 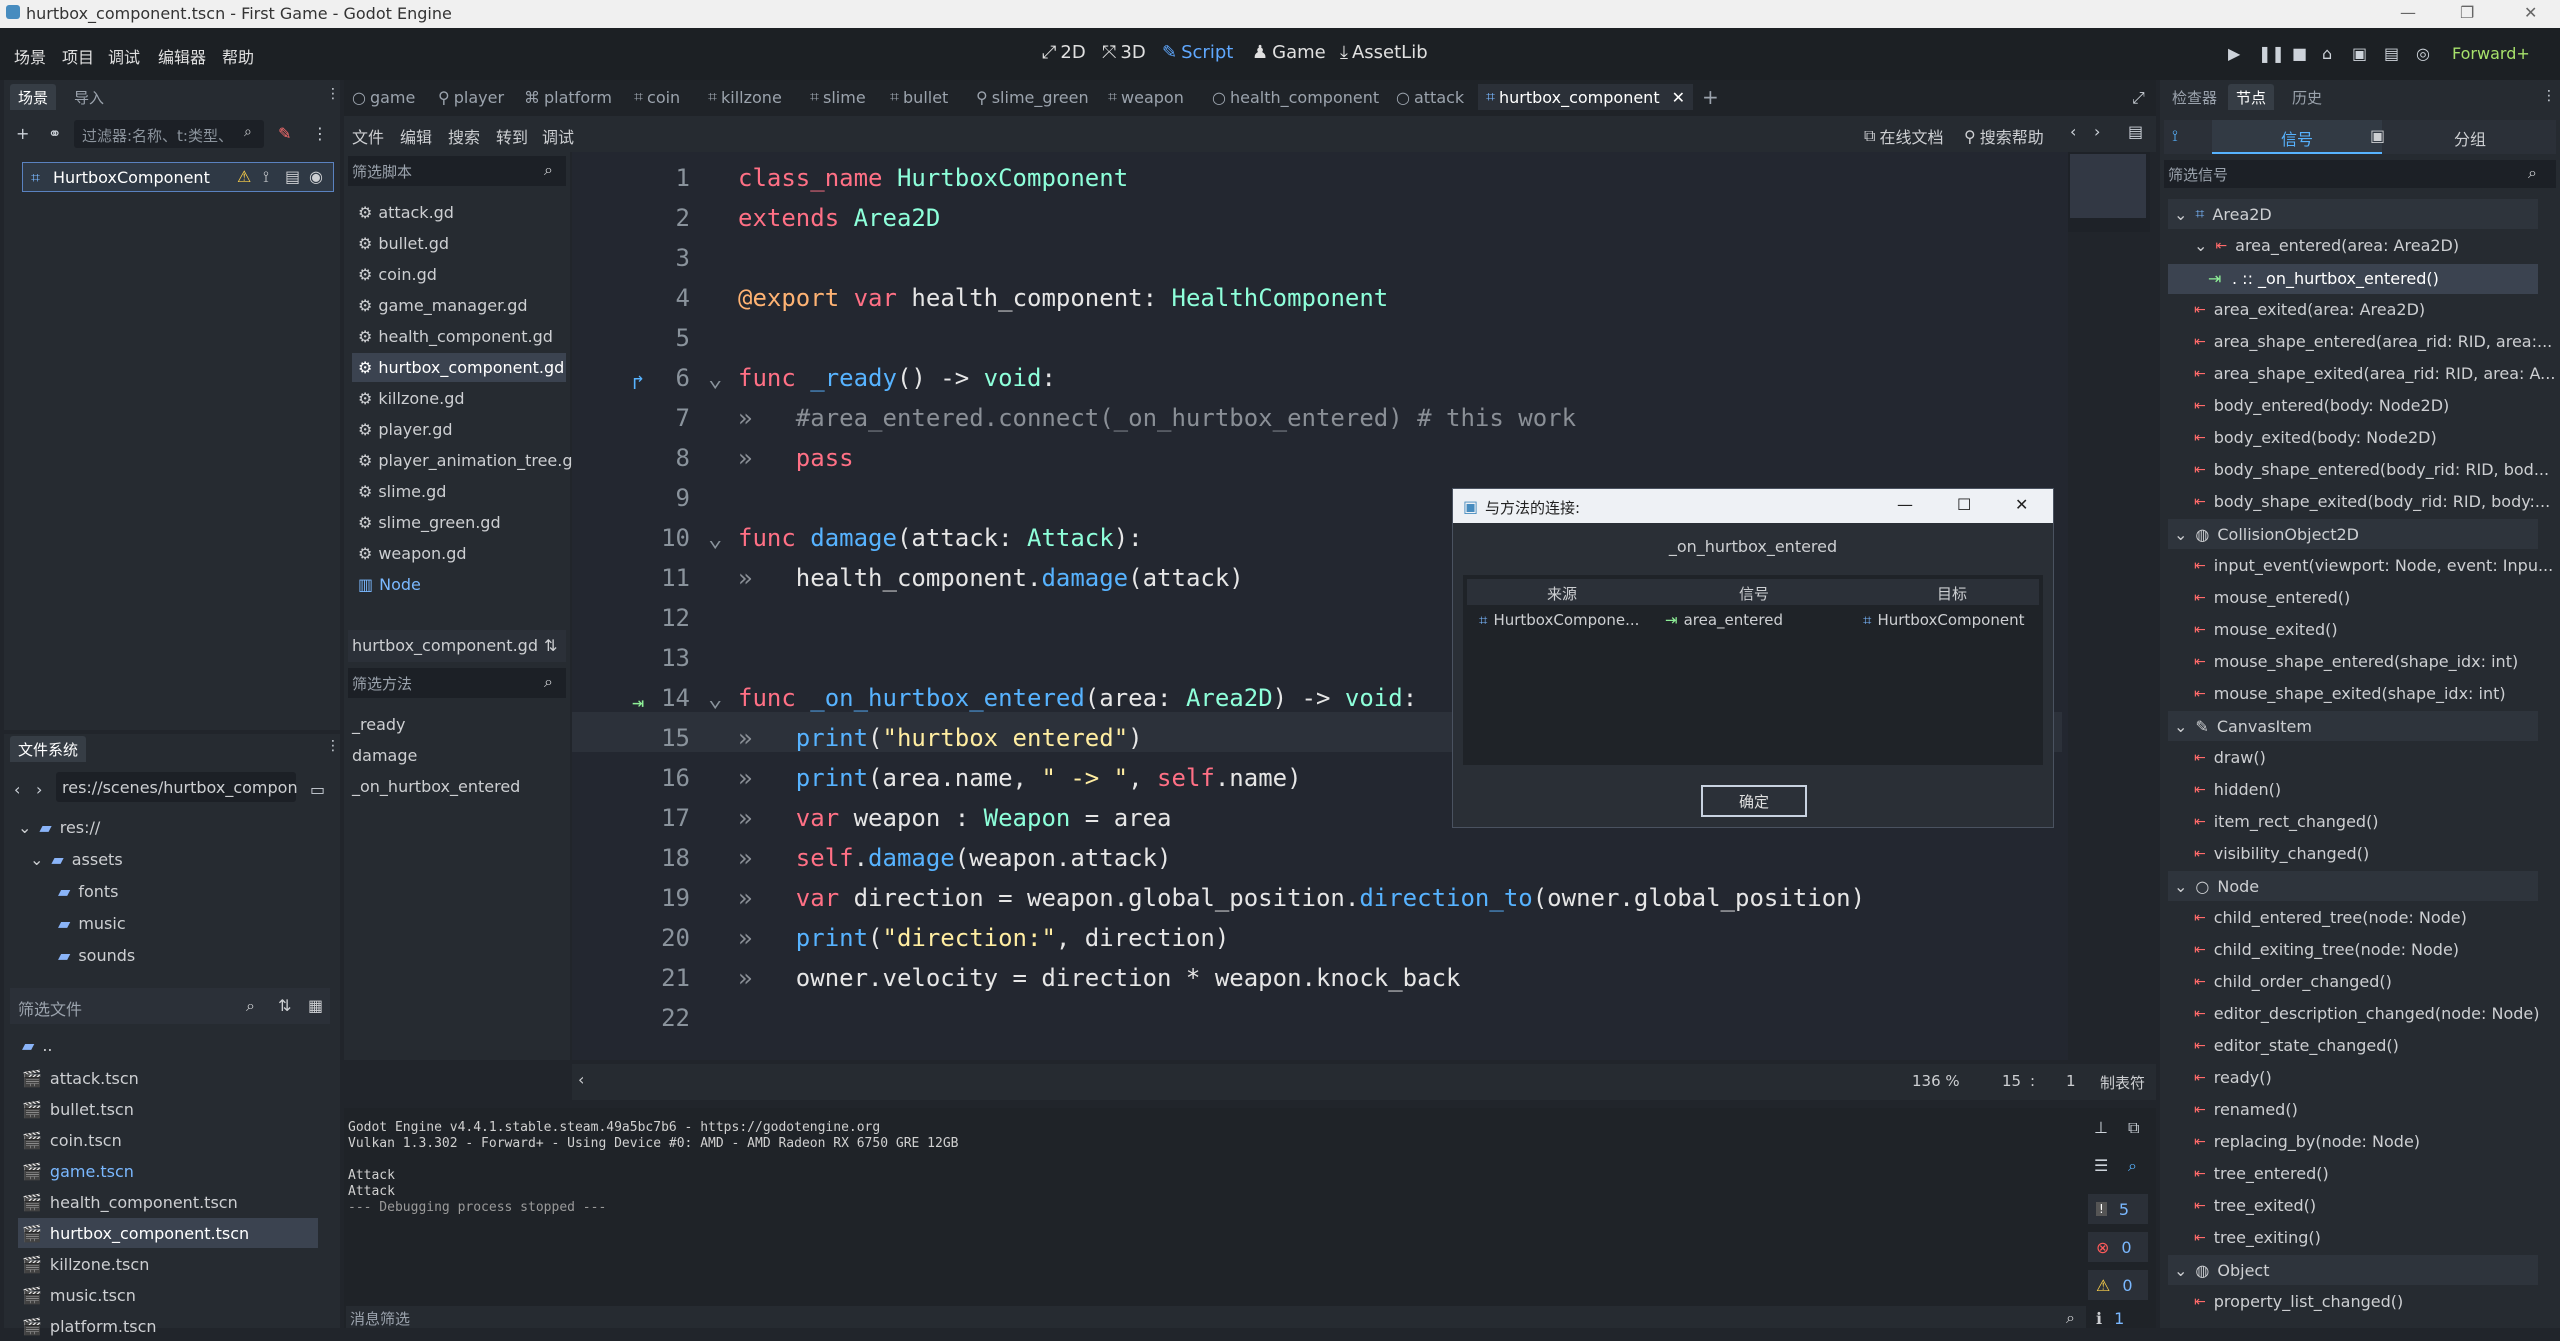 What do you see at coordinates (1124, 52) in the screenshot?
I see `workspace-3d: ⤧ 3D` at bounding box center [1124, 52].